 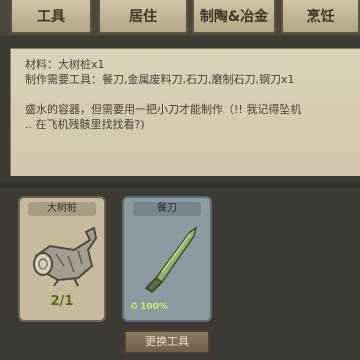 I want to click on tab-tools: 工具, so click(x=51, y=17).